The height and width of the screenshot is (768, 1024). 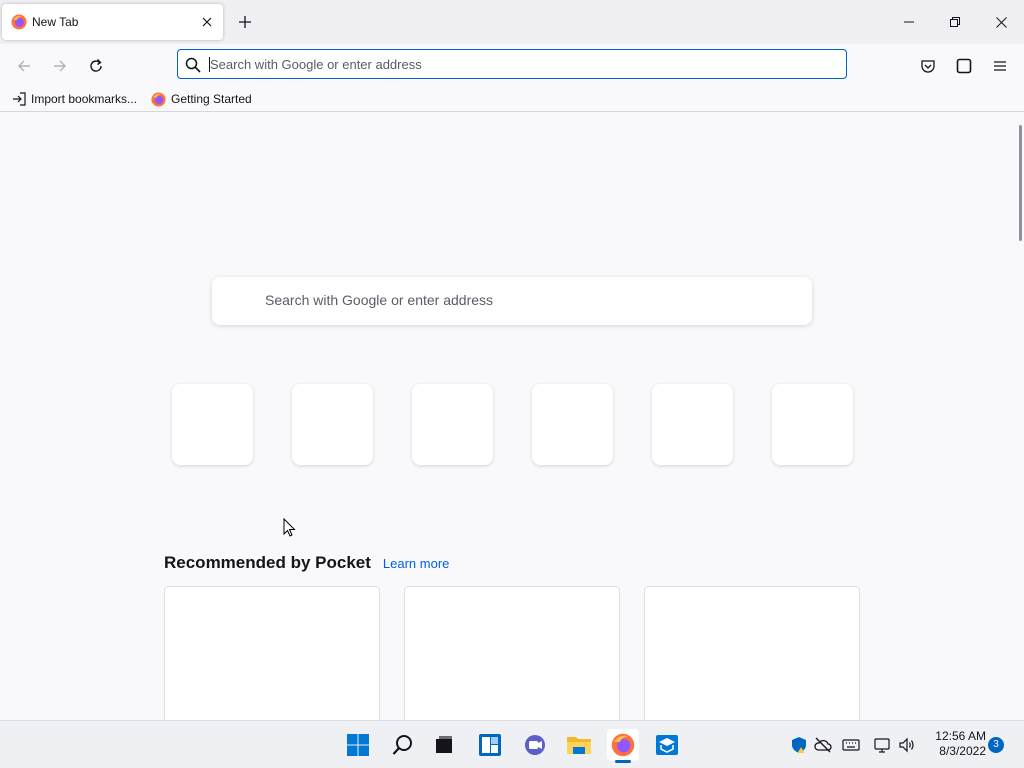 I want to click on keyboard-icon, so click(x=851, y=745).